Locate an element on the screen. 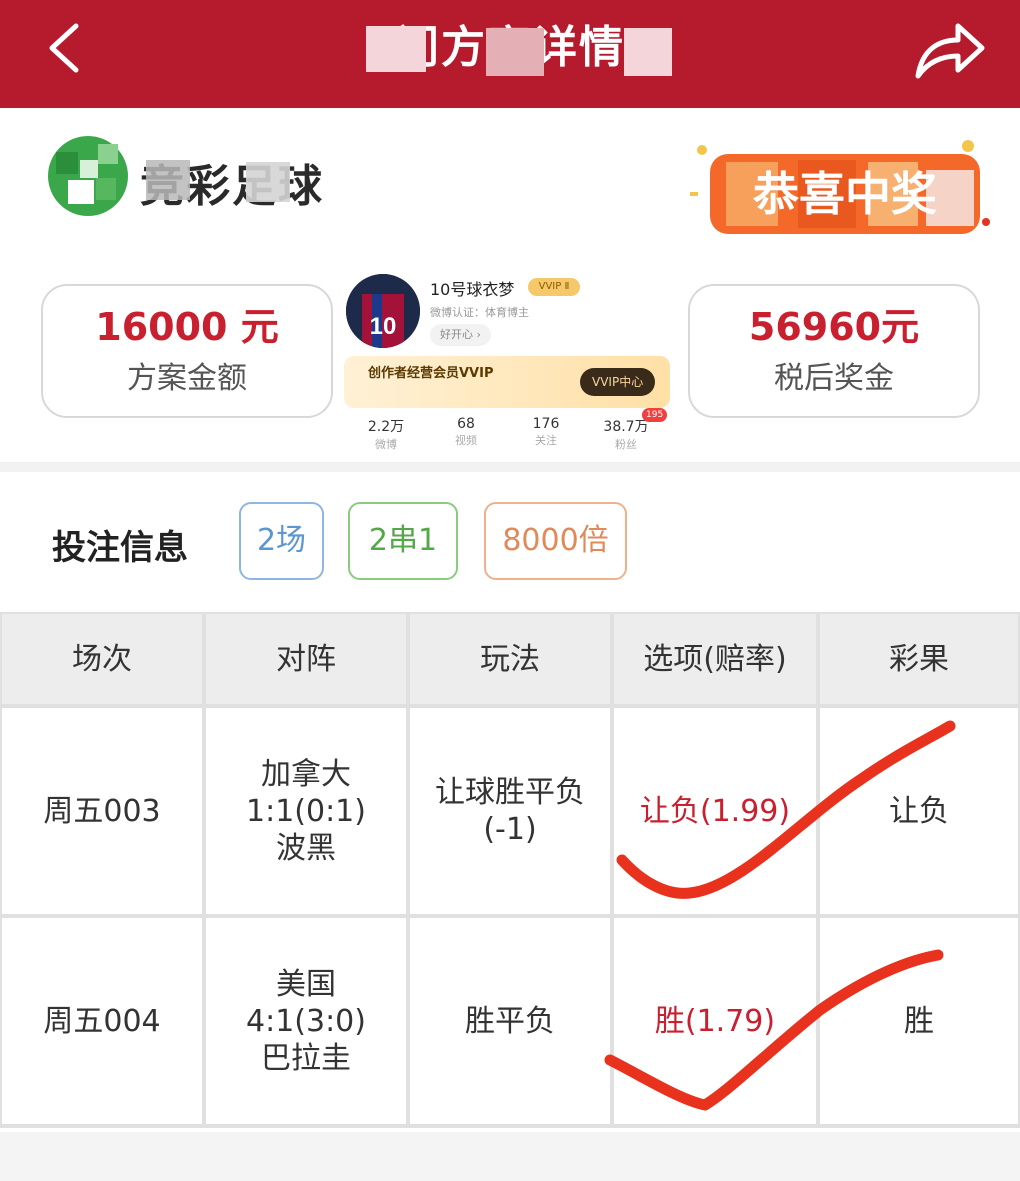 This screenshot has height=1181, width=1020. profile-certification: 微博认证：体育博主 is located at coordinates (479, 312).